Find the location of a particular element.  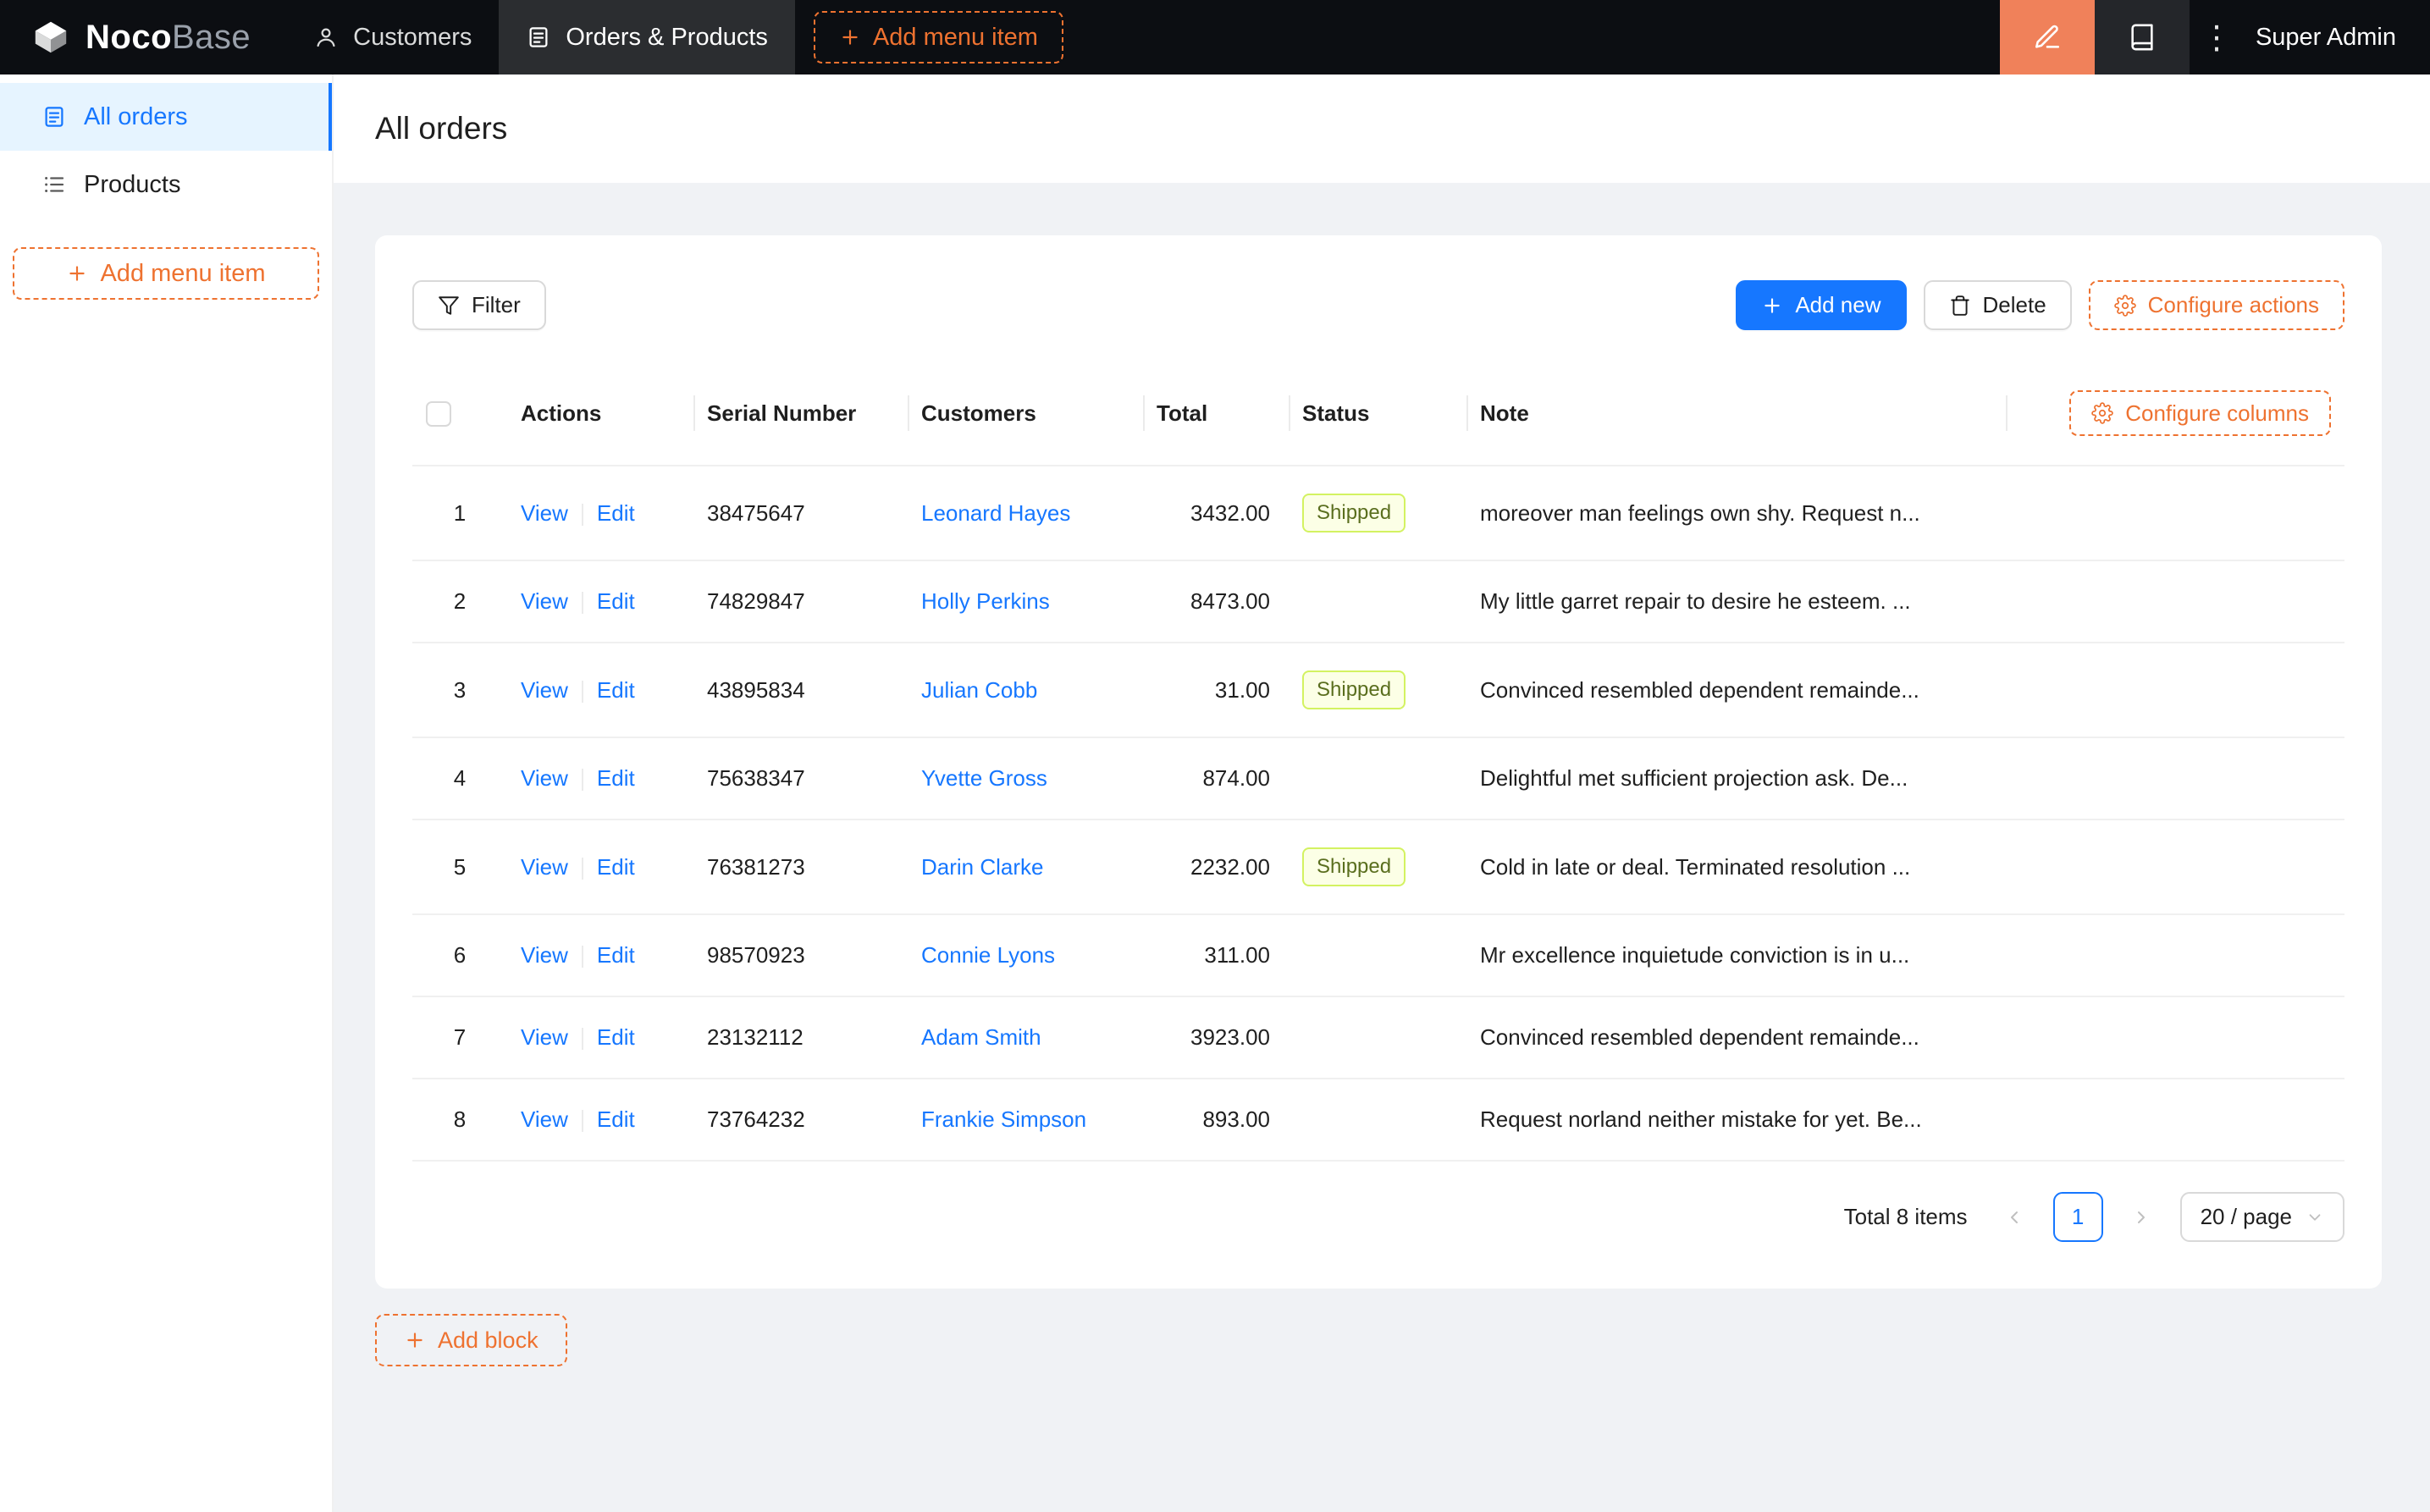

configure-columns-button: Configure columns is located at coordinates (2200, 413).